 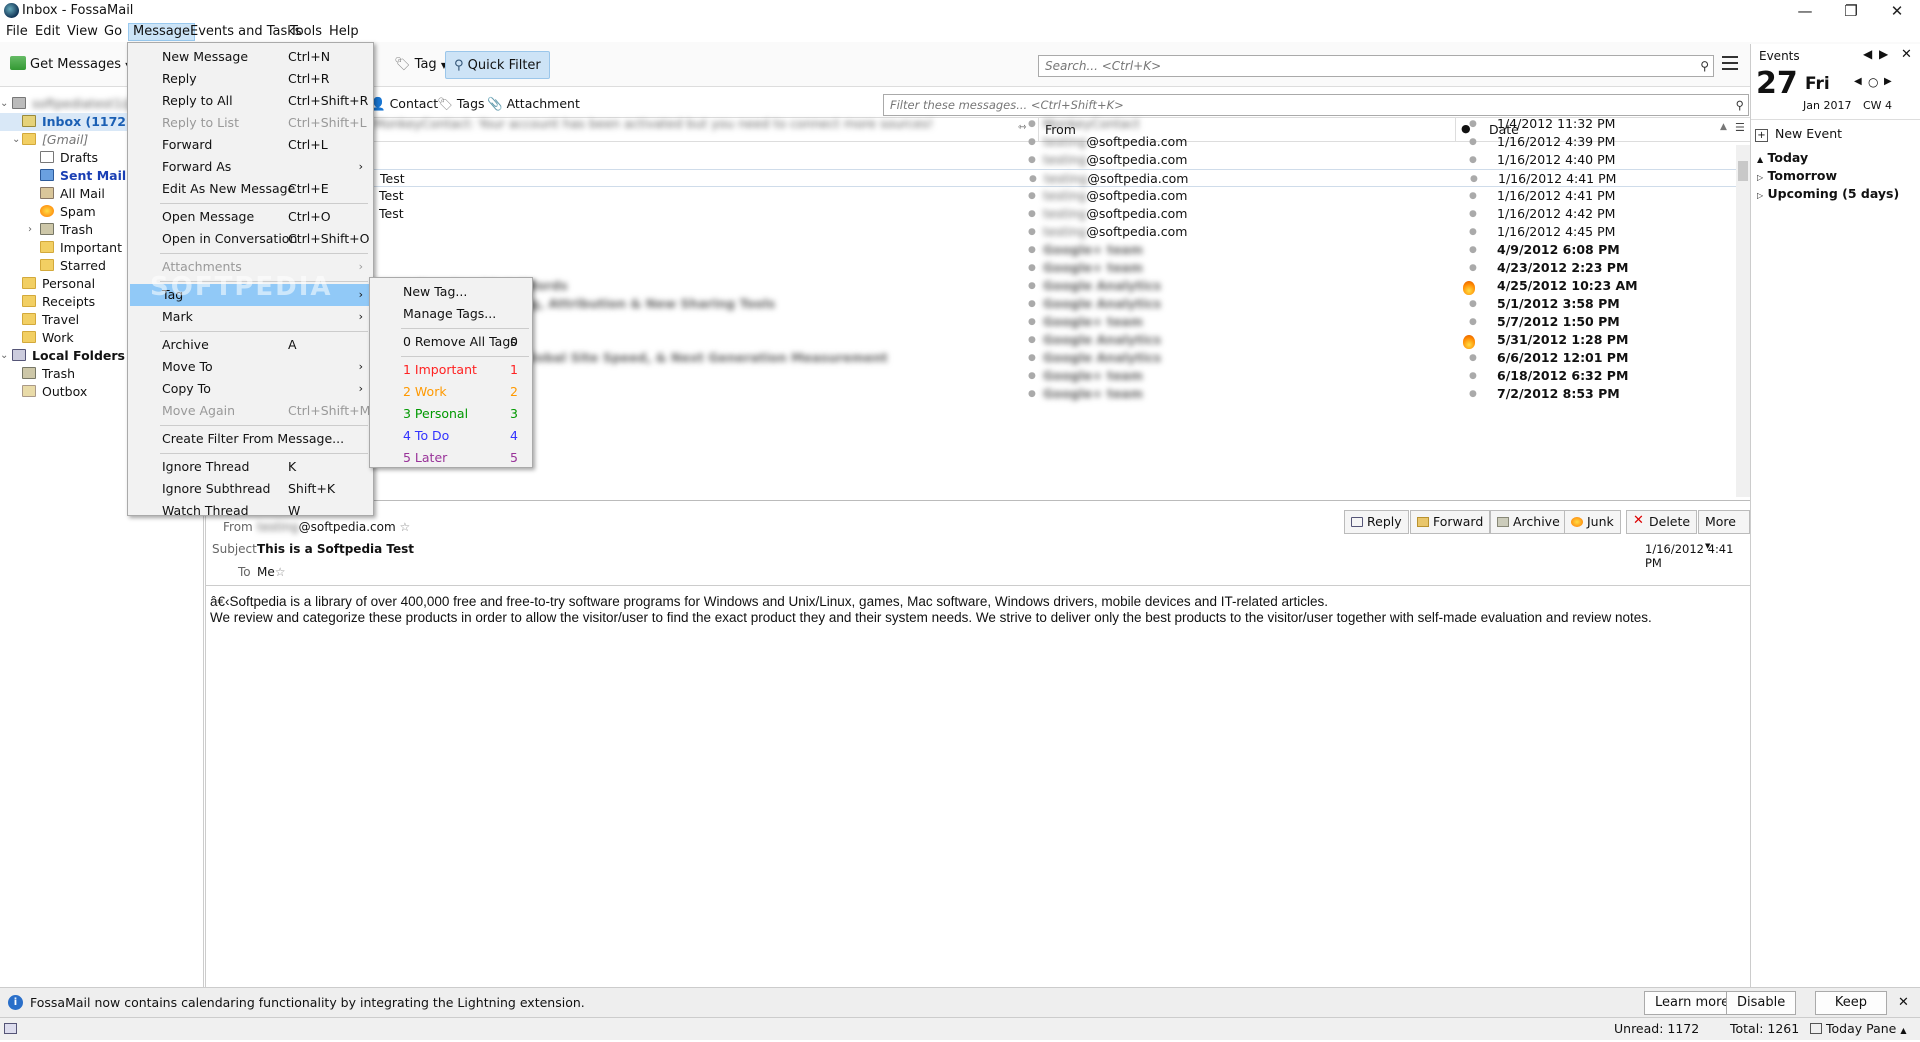 I want to click on from-value: testing@softpedia.com ☆, so click(x=333, y=527).